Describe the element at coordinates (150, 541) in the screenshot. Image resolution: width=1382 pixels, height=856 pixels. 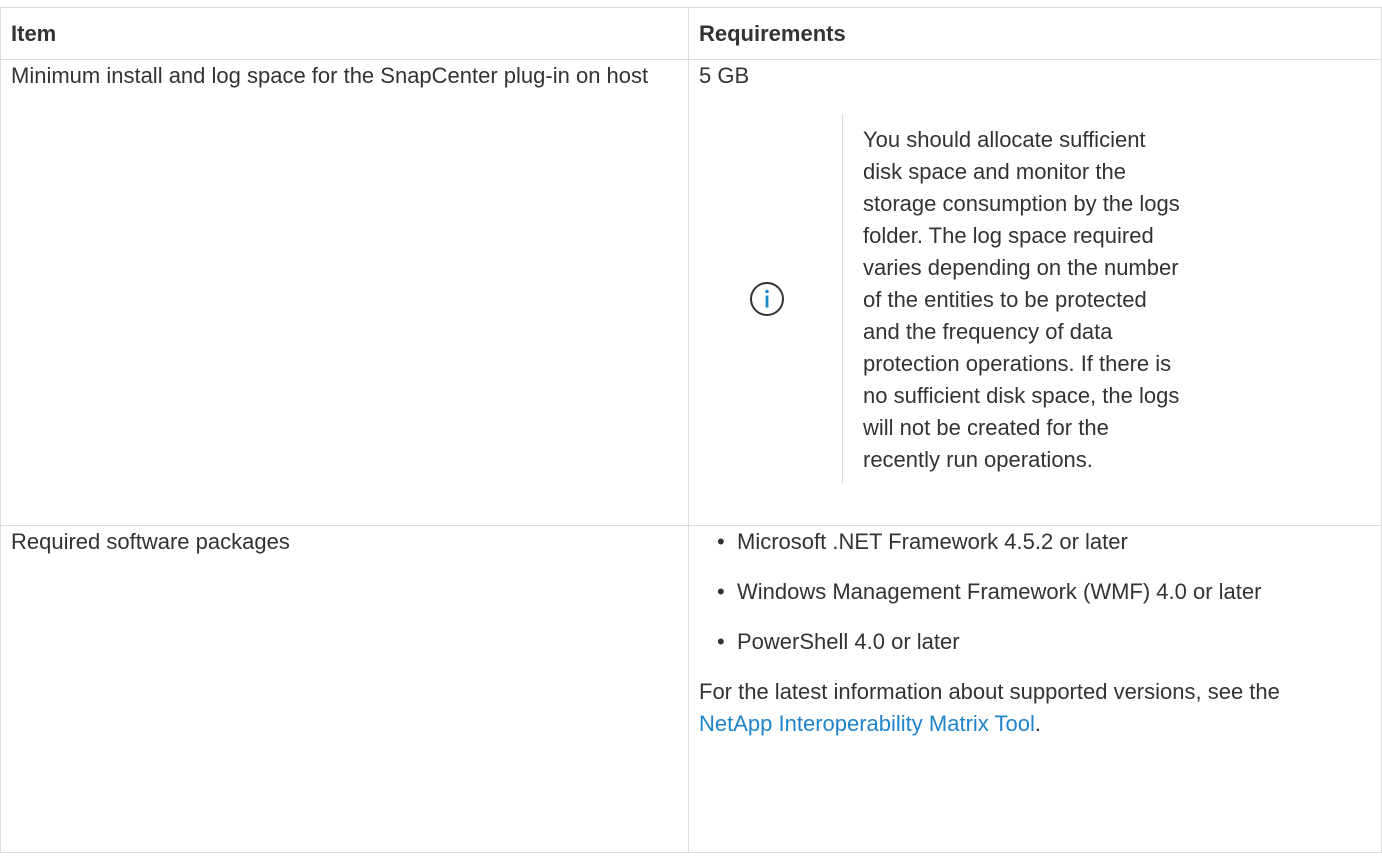
I see `item-text: Required software packages` at that location.